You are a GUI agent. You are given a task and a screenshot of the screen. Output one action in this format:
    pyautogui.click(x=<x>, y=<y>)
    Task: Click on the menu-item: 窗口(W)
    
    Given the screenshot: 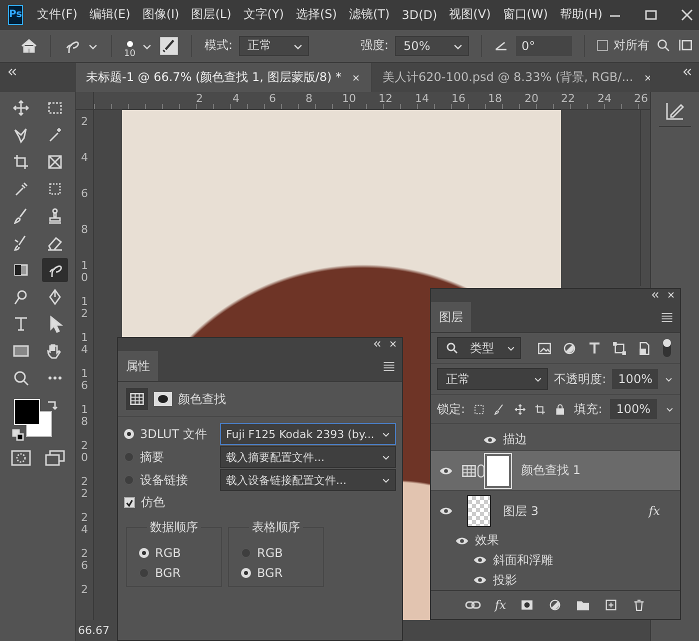 What is the action you would take?
    pyautogui.click(x=525, y=15)
    